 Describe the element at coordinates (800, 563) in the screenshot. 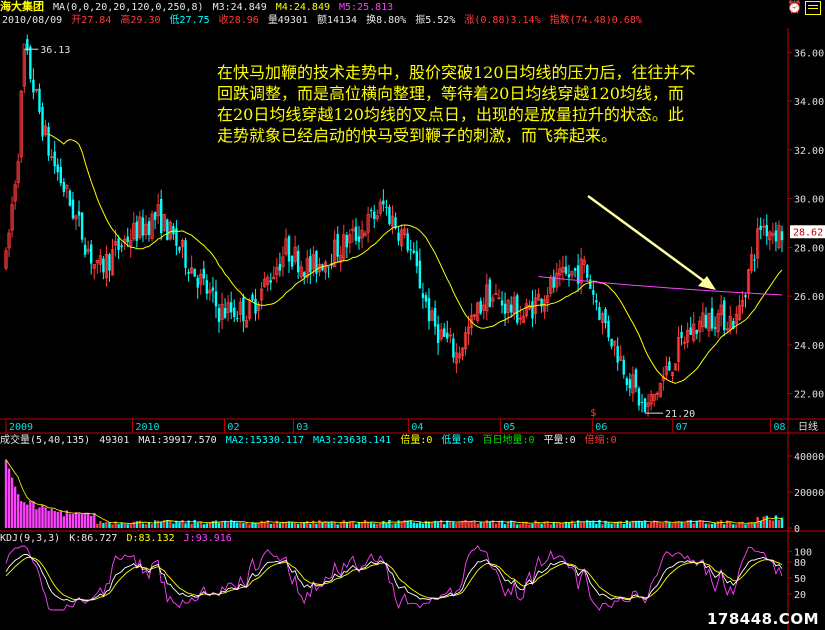

I see `kdj-tick-label: 80` at that location.